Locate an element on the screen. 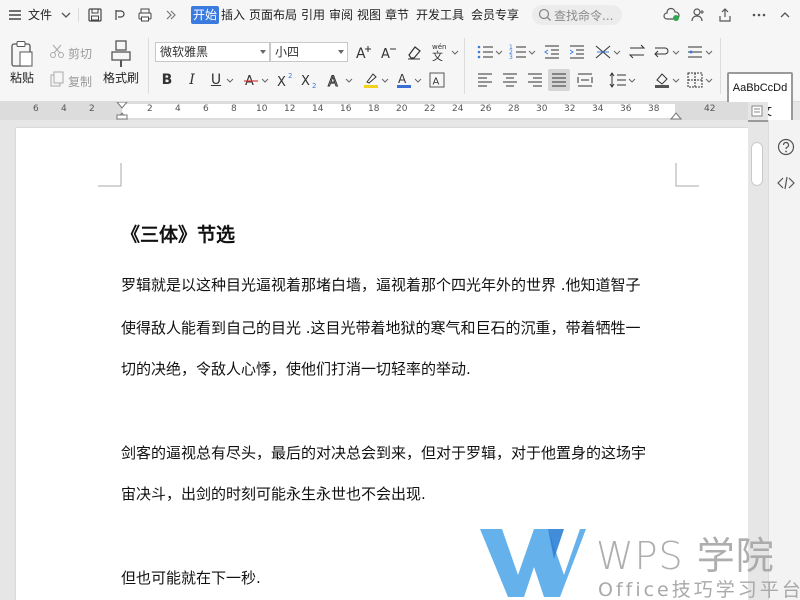  tab-insert: 插入 is located at coordinates (233, 15).